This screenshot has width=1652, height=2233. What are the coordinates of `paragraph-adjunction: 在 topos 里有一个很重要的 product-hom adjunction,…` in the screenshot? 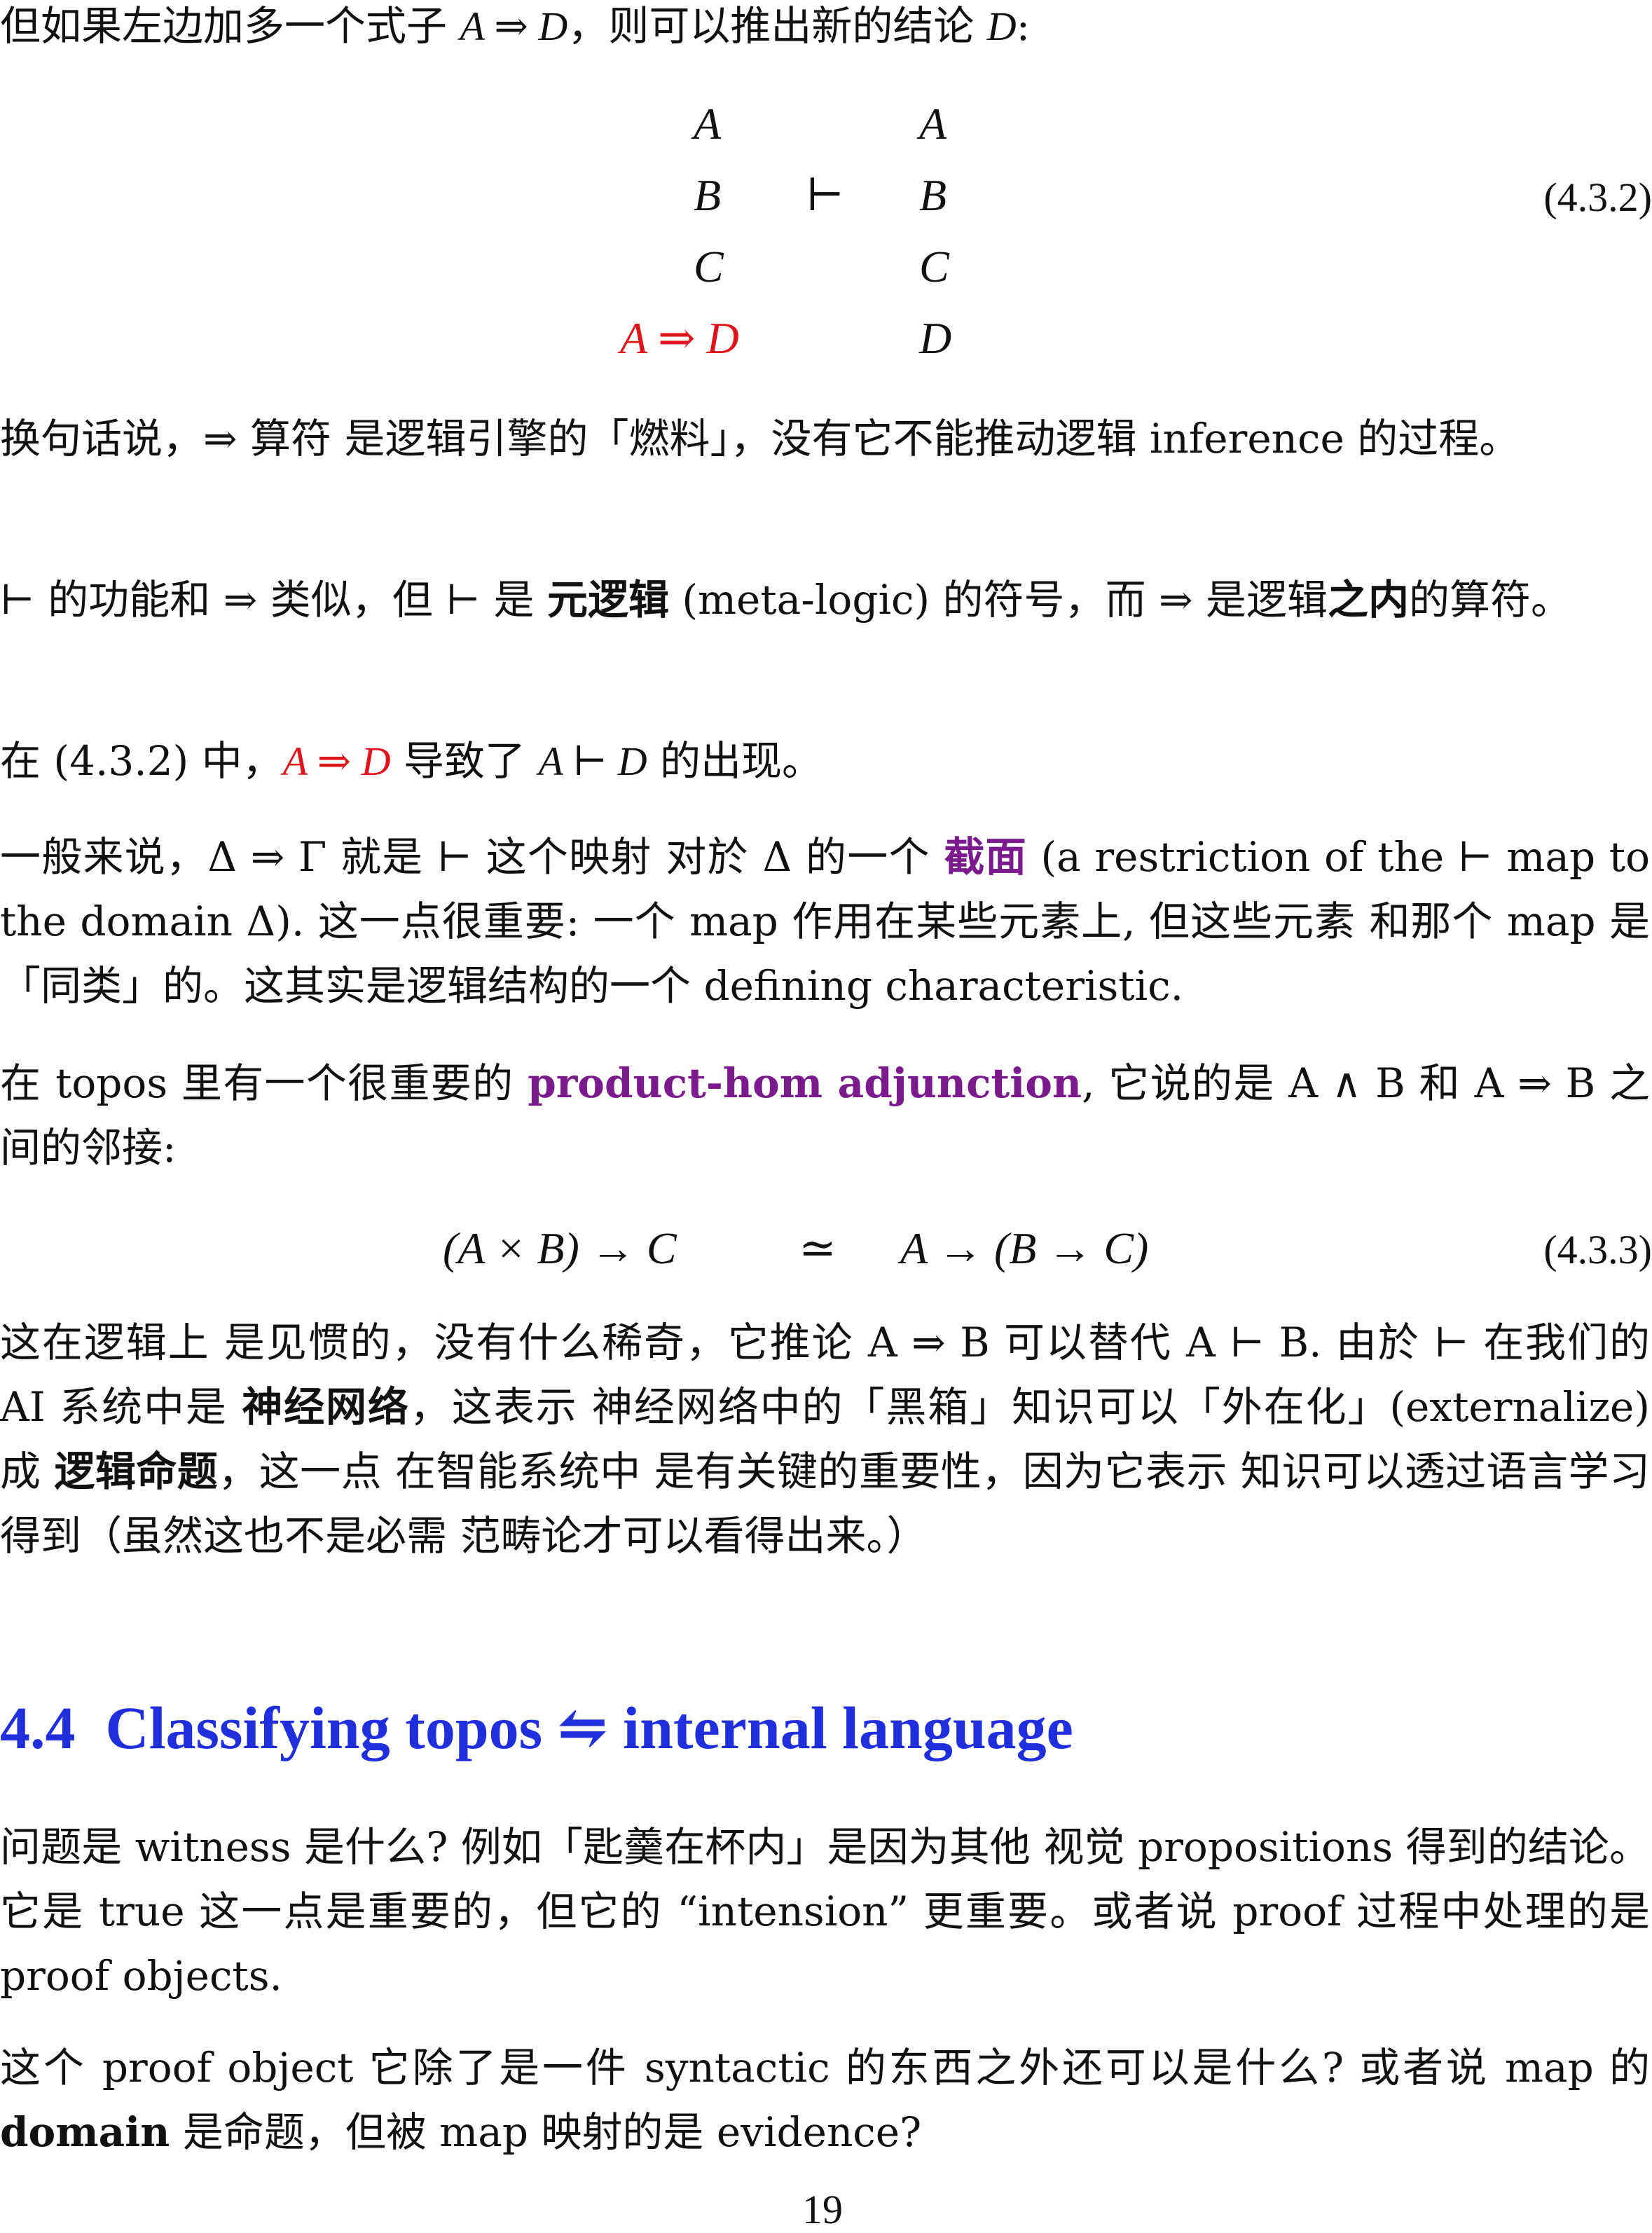 It's located at (825, 1115).